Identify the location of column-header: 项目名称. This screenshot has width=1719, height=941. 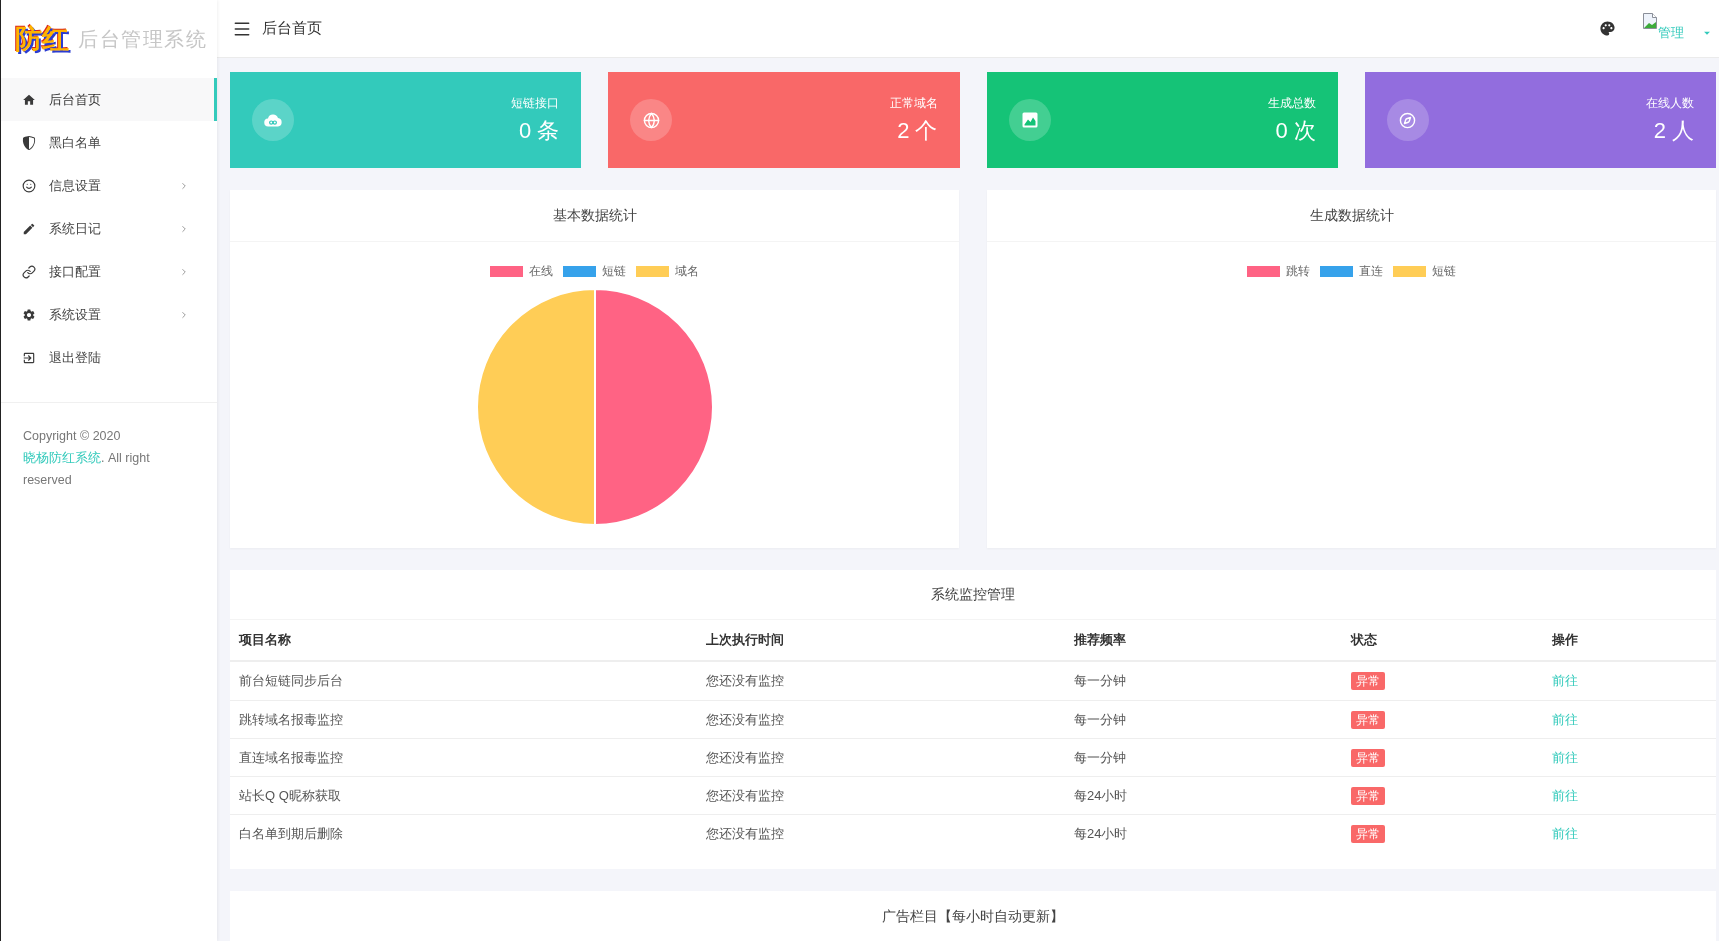
(265, 640).